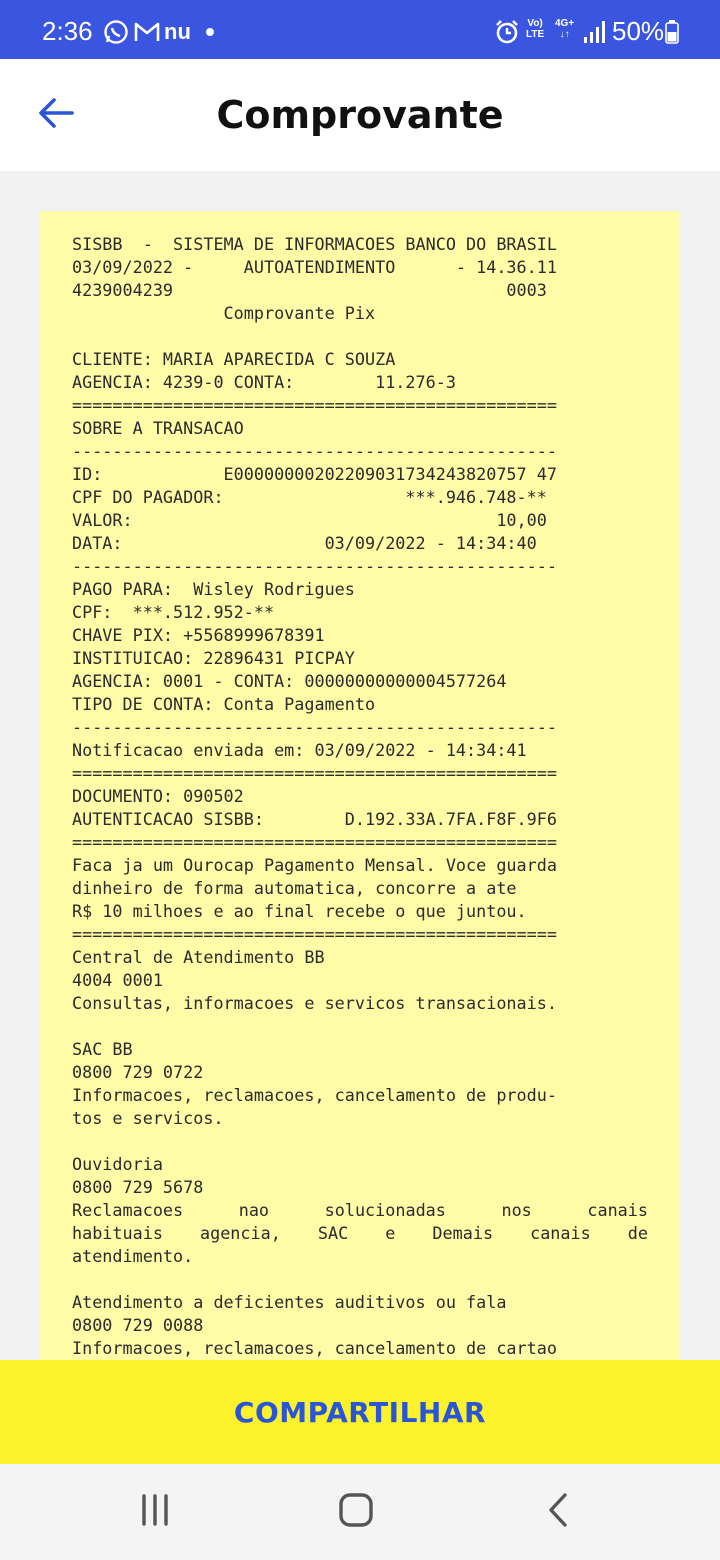  What do you see at coordinates (638, 31) in the screenshot?
I see `battery-percent: 50%` at bounding box center [638, 31].